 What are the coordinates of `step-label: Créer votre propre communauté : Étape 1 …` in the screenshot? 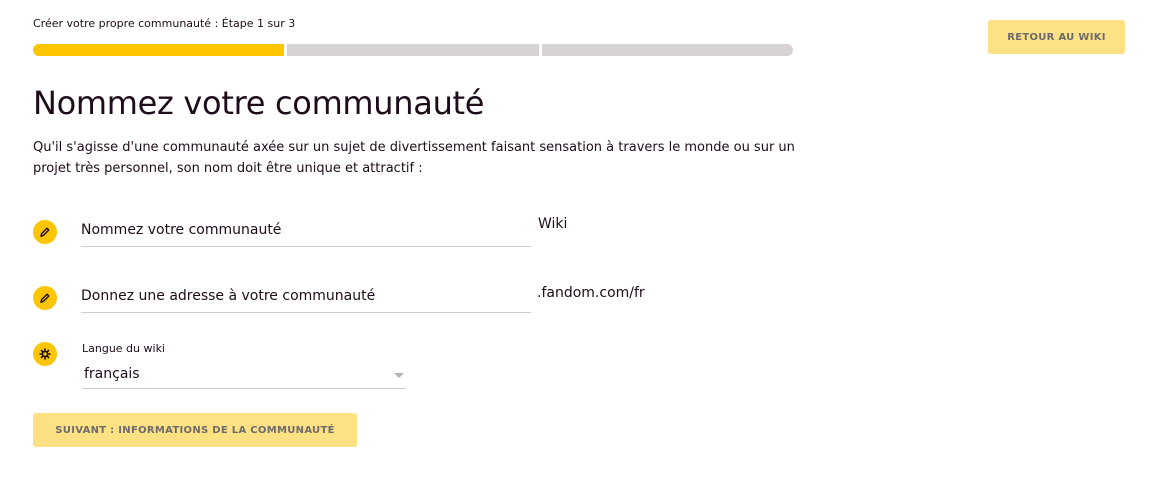 It's located at (164, 23).